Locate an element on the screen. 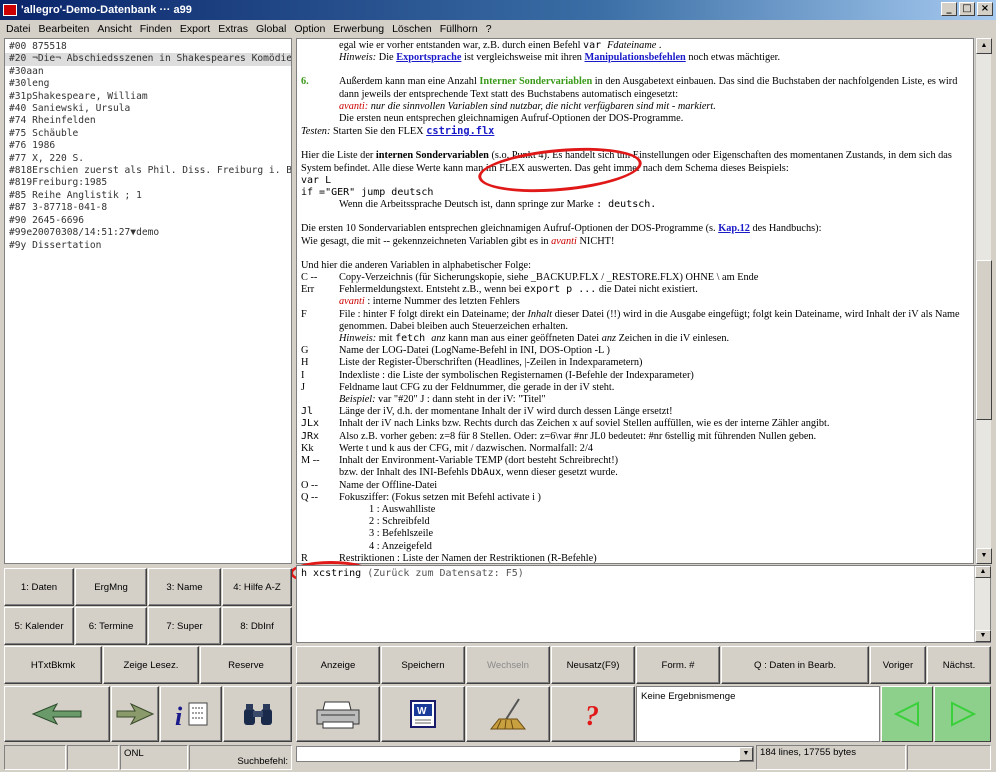 This screenshot has height=772, width=996. command-line: h xcstring (Zurück zum Datensatz: F5) is located at coordinates (643, 604).